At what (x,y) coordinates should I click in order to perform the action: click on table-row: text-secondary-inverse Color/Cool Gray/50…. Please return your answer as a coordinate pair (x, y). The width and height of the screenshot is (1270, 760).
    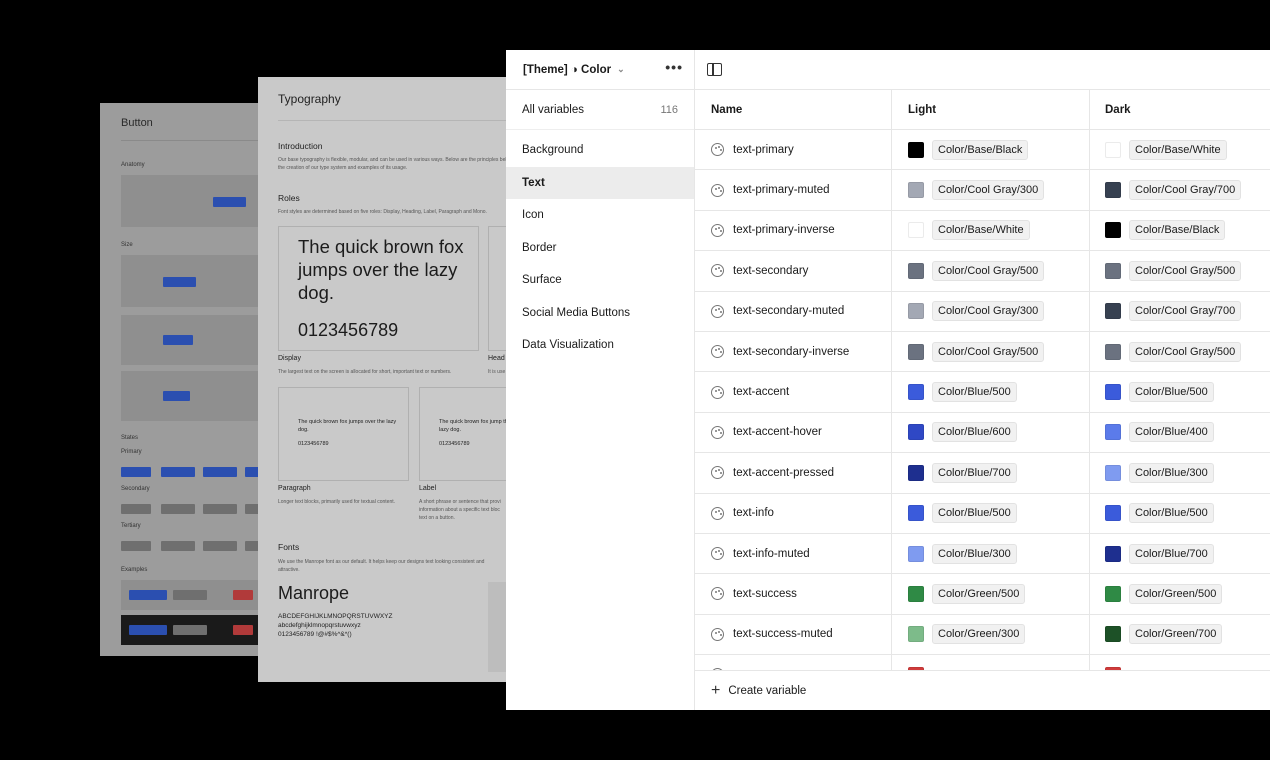
    Looking at the image, I should click on (982, 352).